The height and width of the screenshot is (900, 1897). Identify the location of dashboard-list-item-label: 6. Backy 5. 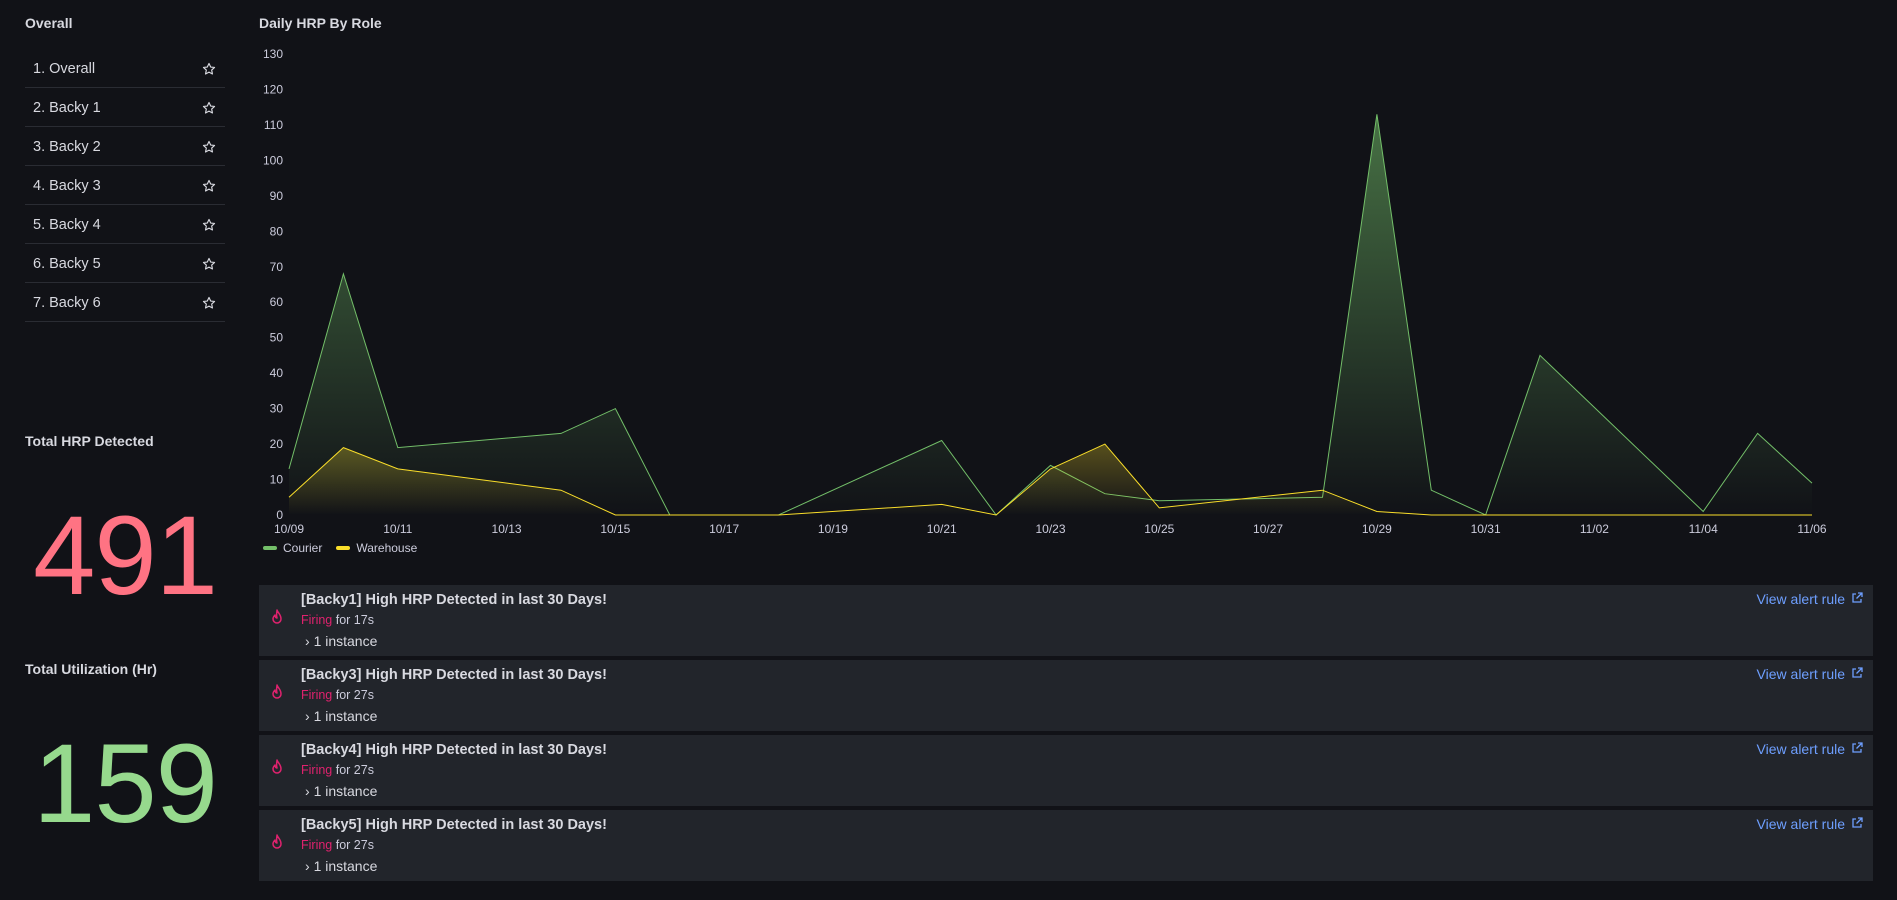
(67, 263).